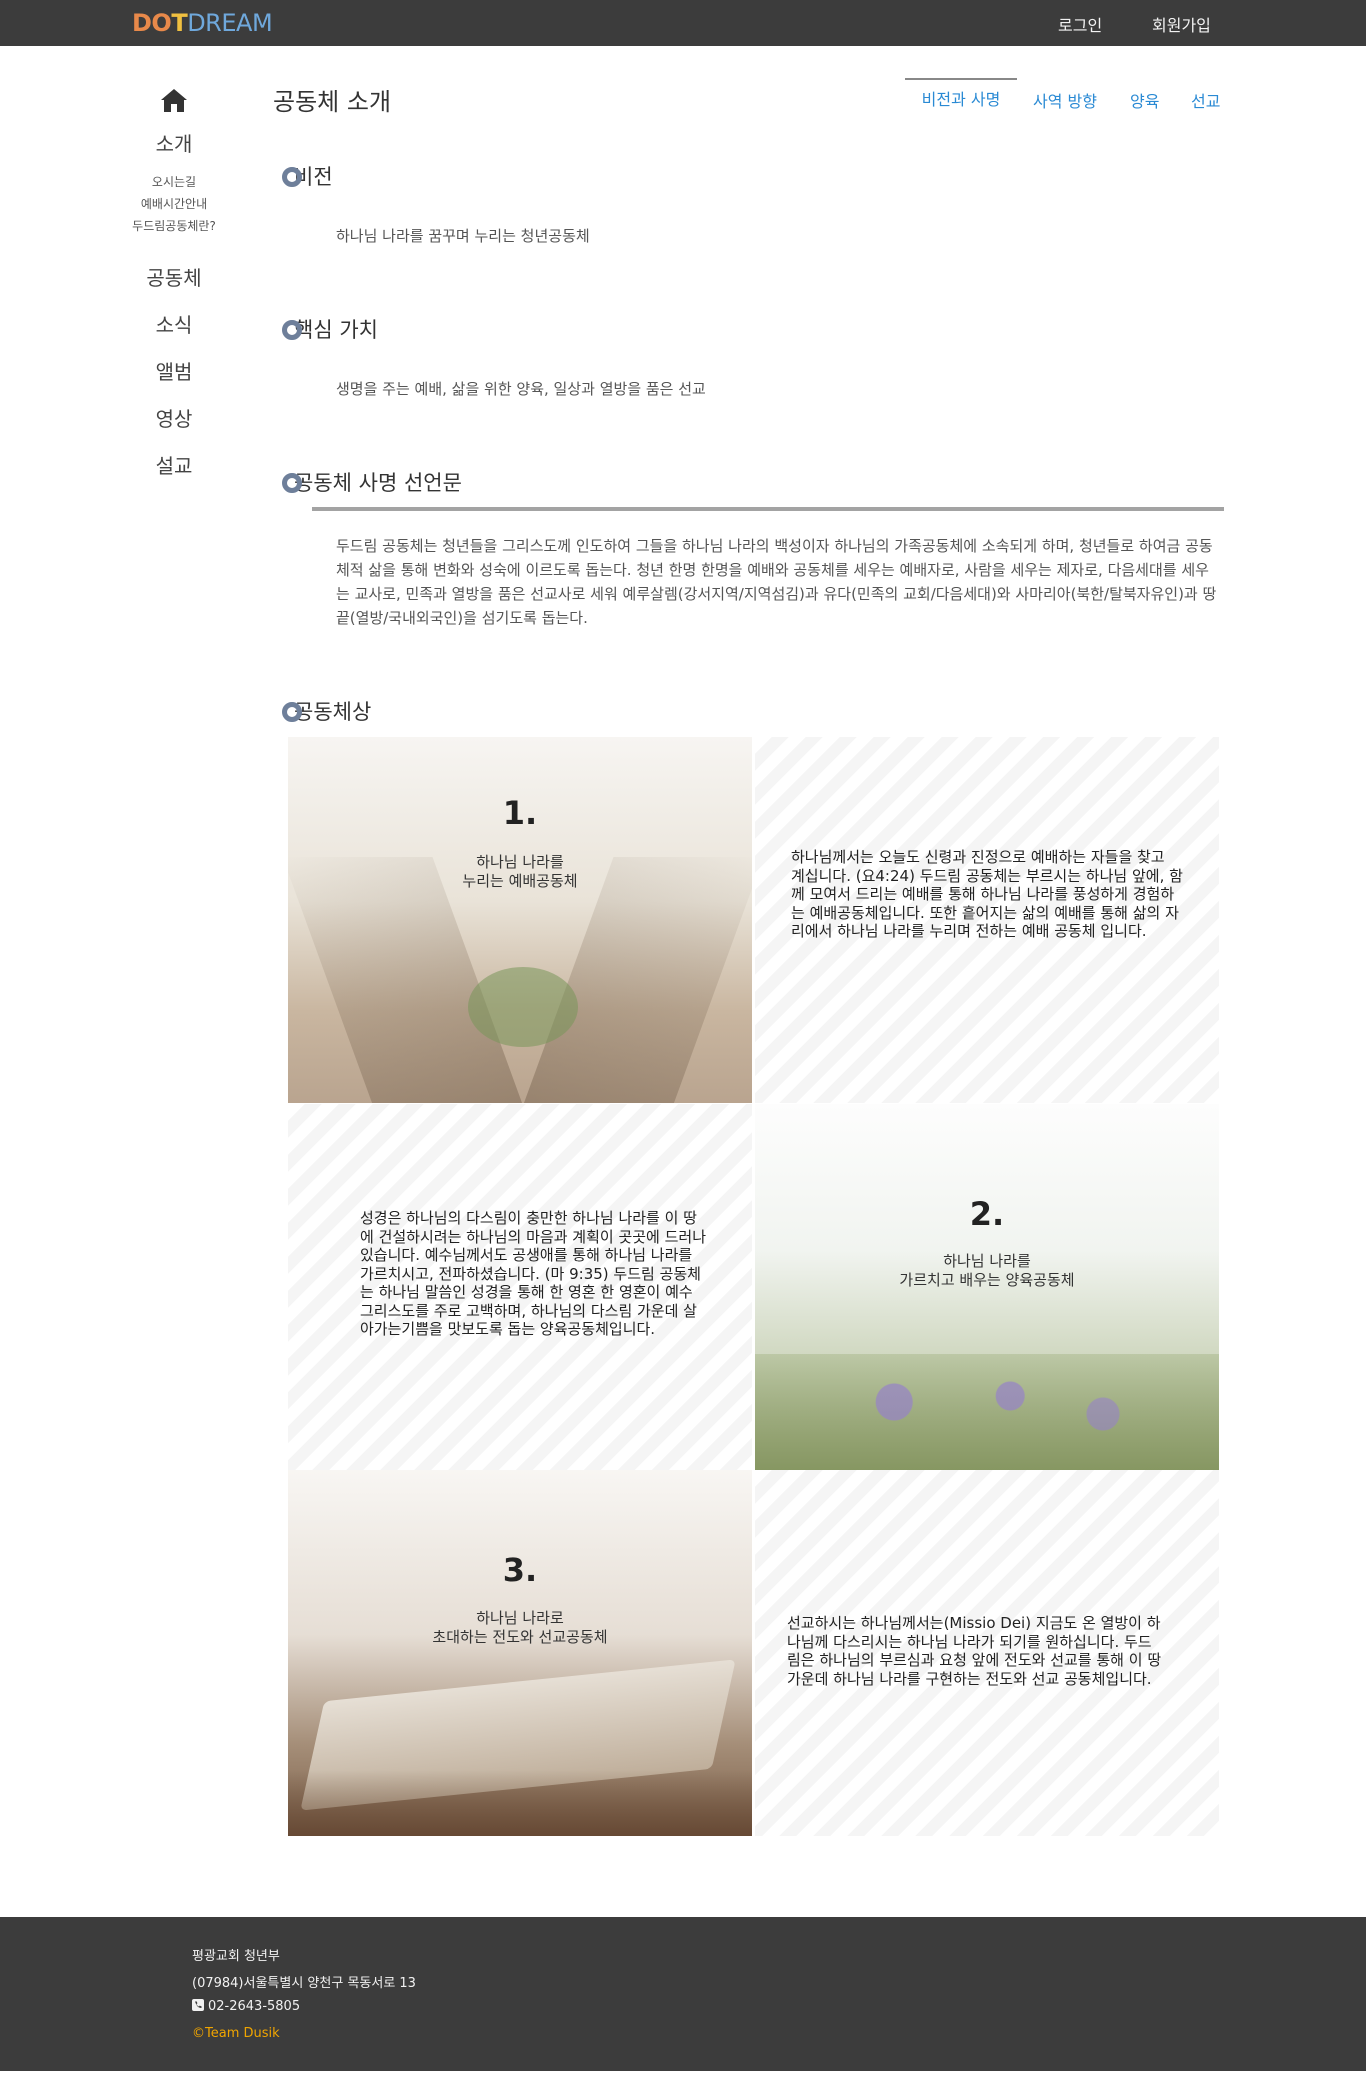 The width and height of the screenshot is (1366, 2088). What do you see at coordinates (683, 23) in the screenshot?
I see `top-navbar: DOTDREAM 로그인 회원가입` at bounding box center [683, 23].